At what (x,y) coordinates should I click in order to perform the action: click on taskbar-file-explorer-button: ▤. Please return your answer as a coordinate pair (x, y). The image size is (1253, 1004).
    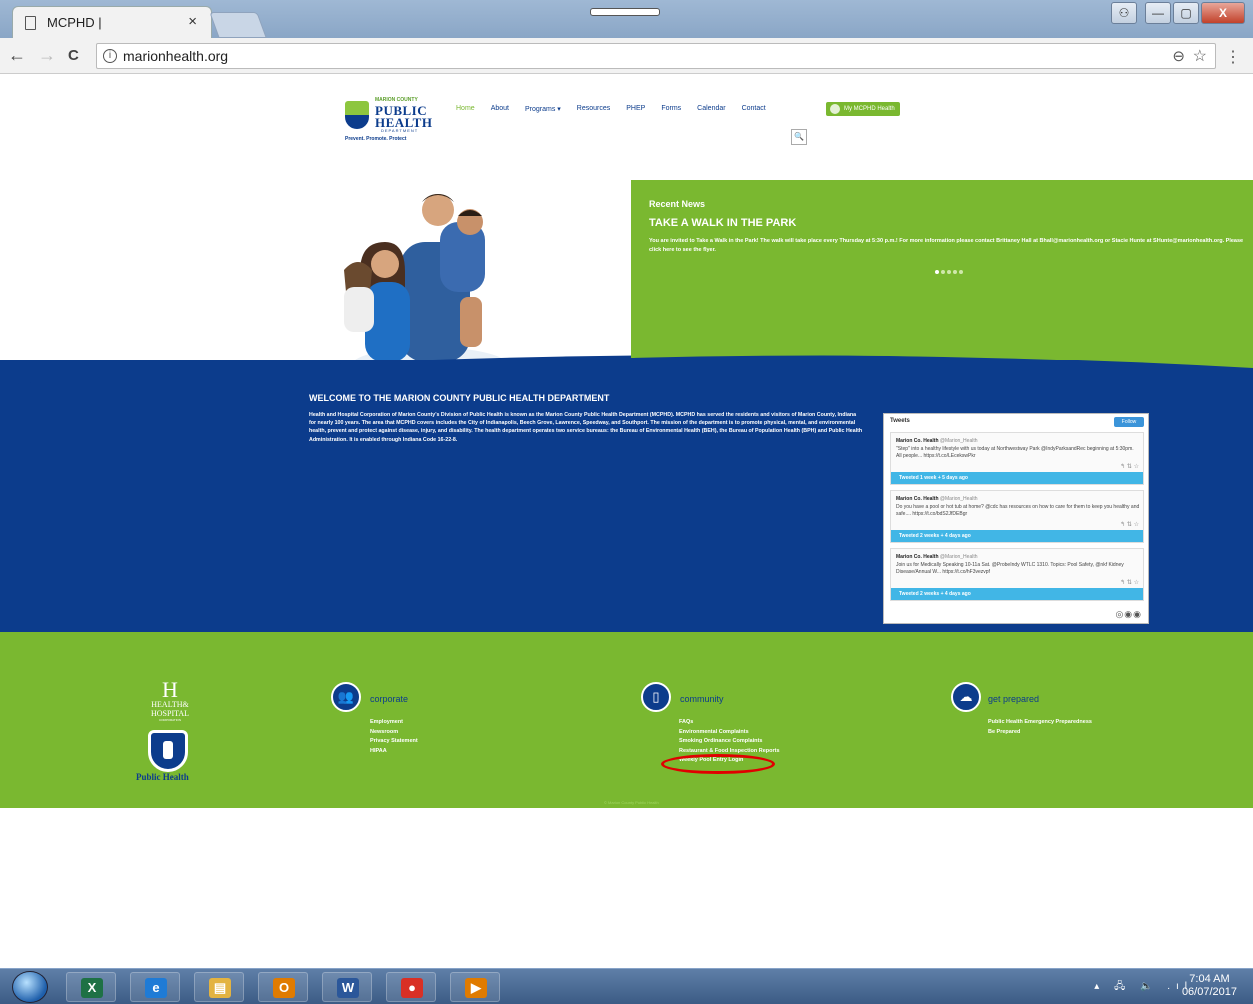
    Looking at the image, I should click on (219, 987).